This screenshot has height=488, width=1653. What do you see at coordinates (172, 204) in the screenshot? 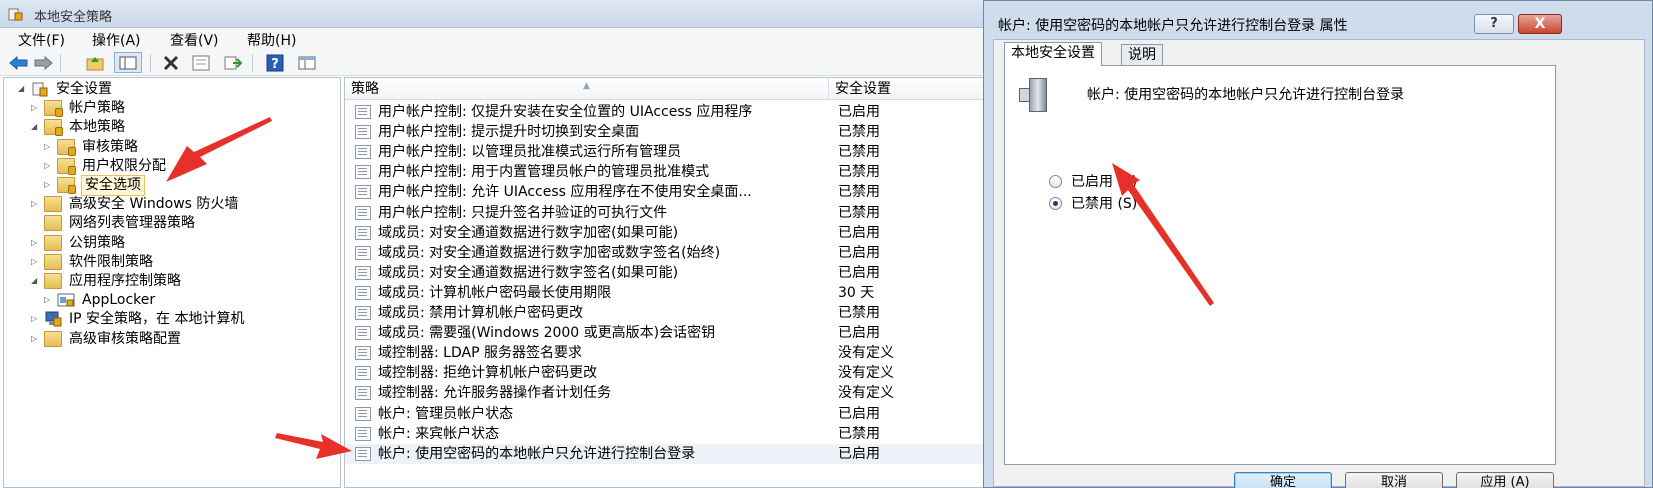
I see `tree-item: ▷ 高级安全 Windows 防火墙` at bounding box center [172, 204].